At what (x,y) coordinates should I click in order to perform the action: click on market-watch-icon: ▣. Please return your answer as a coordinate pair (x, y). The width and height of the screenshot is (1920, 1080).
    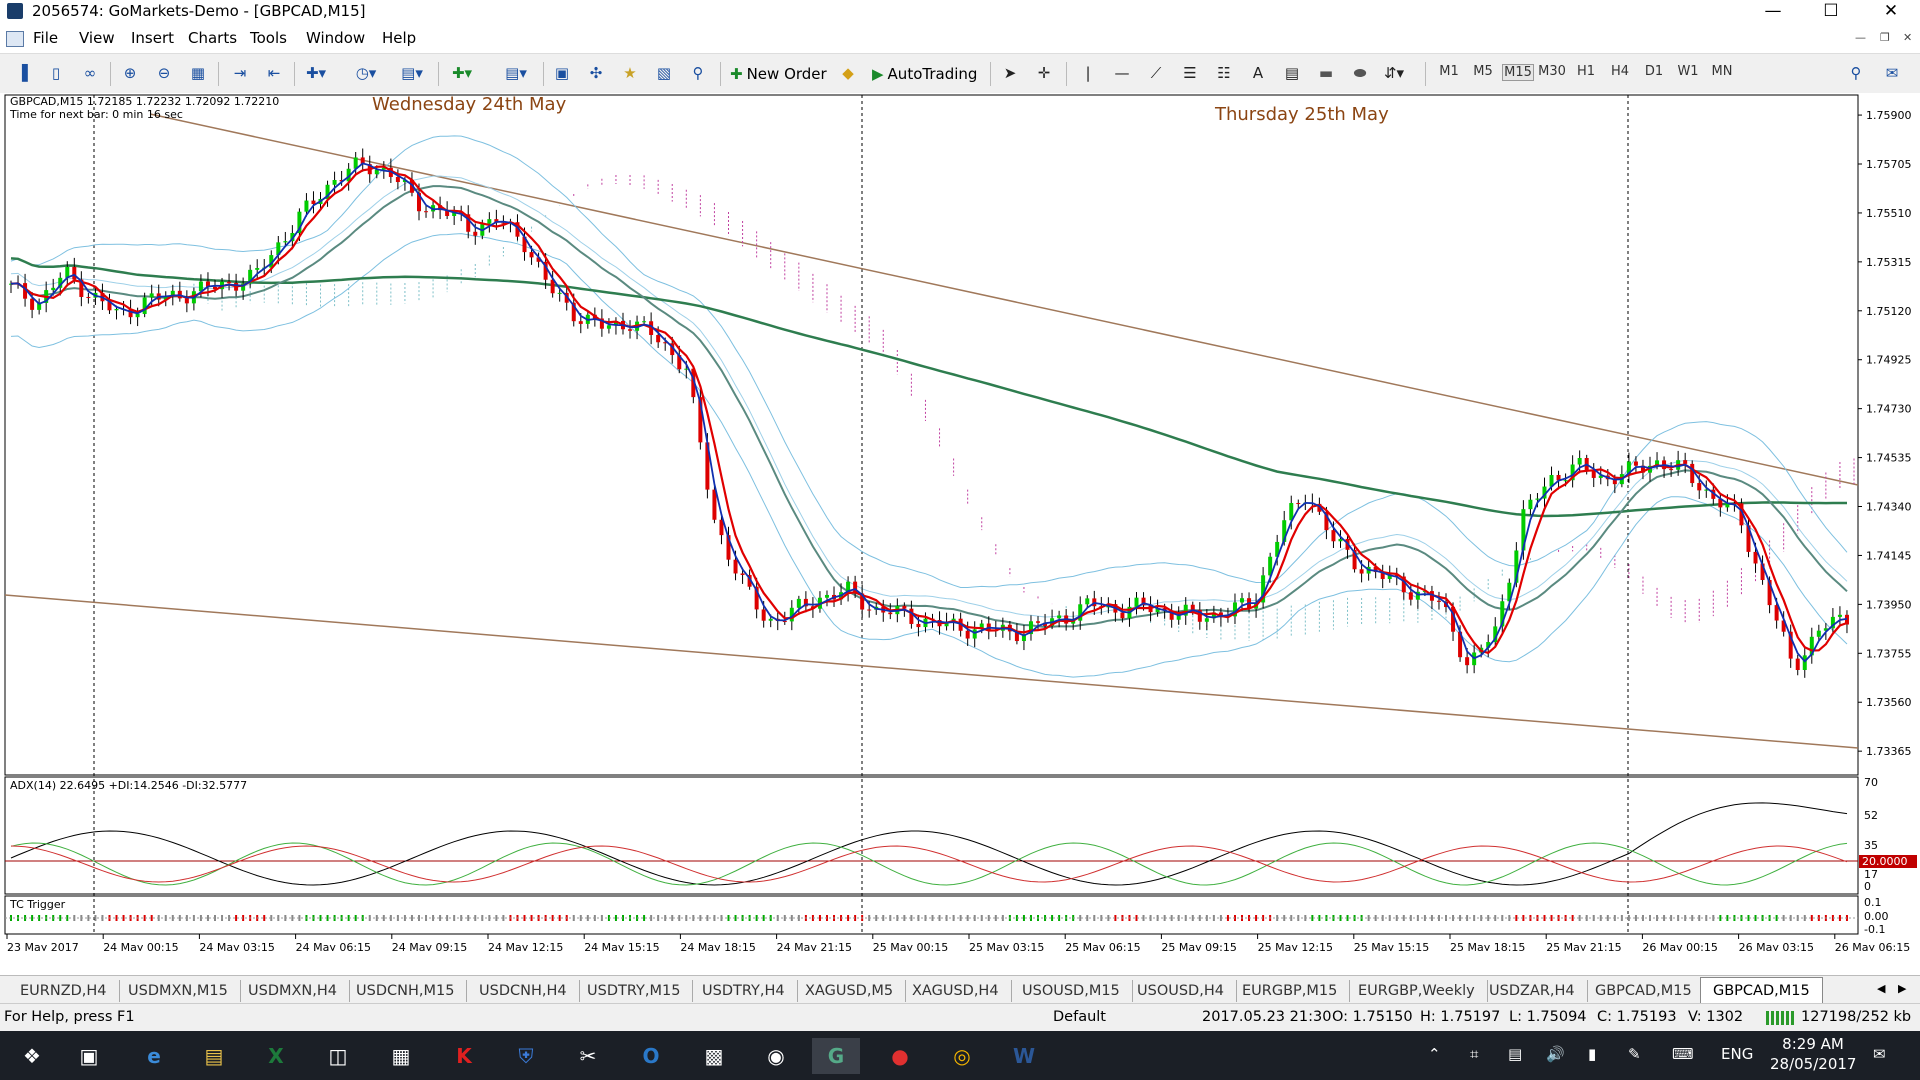
    Looking at the image, I should click on (562, 73).